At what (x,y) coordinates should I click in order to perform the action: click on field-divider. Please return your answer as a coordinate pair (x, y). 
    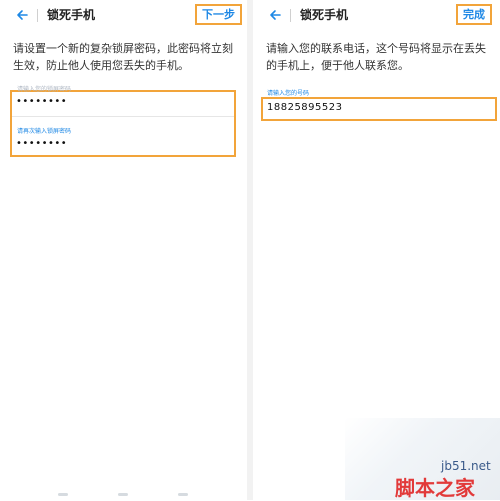
    Looking at the image, I should click on (123, 116).